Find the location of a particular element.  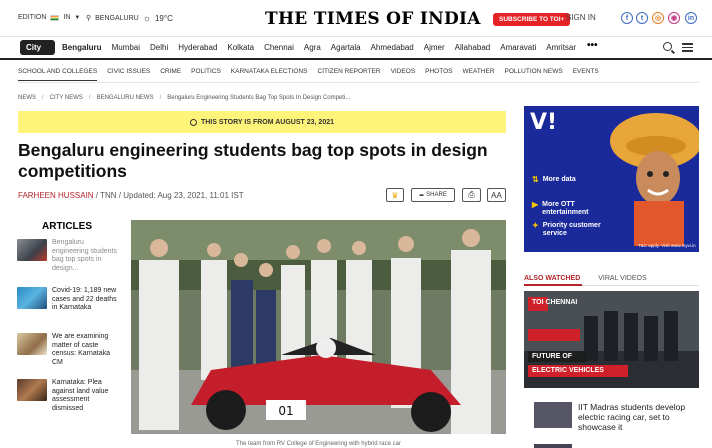

vi-logo: V! is located at coordinates (544, 122).